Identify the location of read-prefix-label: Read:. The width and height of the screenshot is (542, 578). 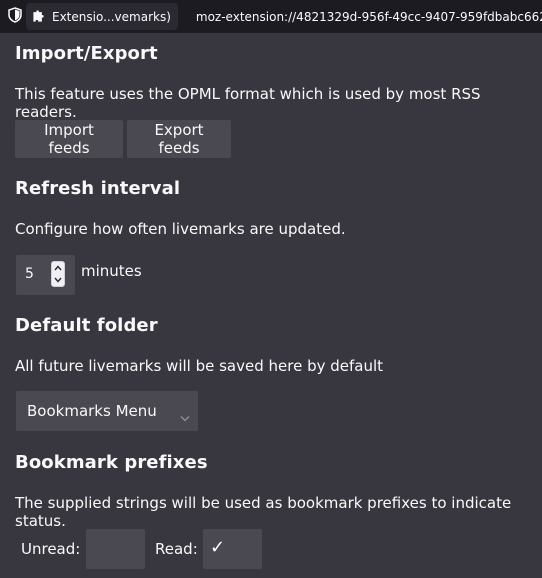
(176, 549).